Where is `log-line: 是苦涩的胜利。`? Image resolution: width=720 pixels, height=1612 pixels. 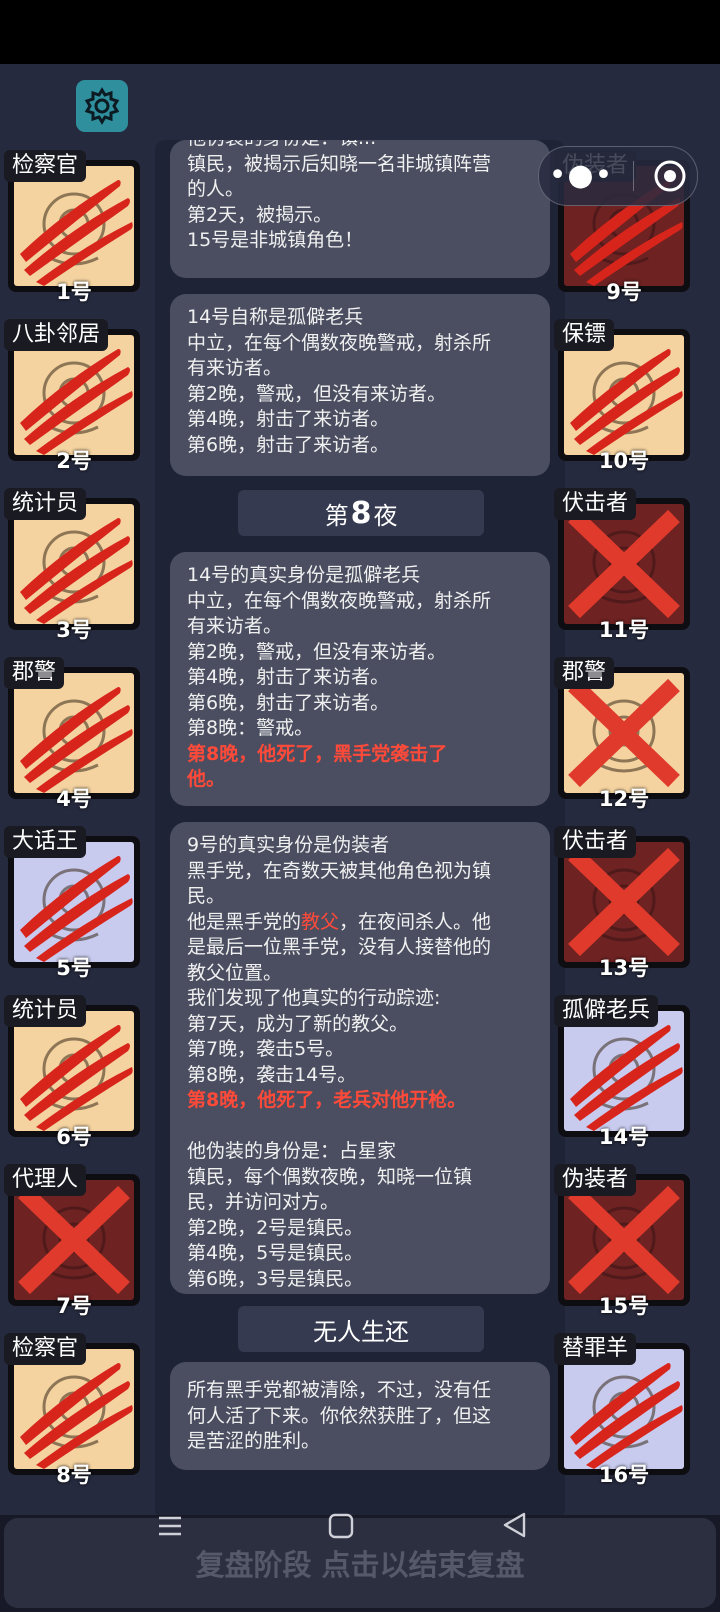 log-line: 是苦涩的胜利。 is located at coordinates (254, 1441).